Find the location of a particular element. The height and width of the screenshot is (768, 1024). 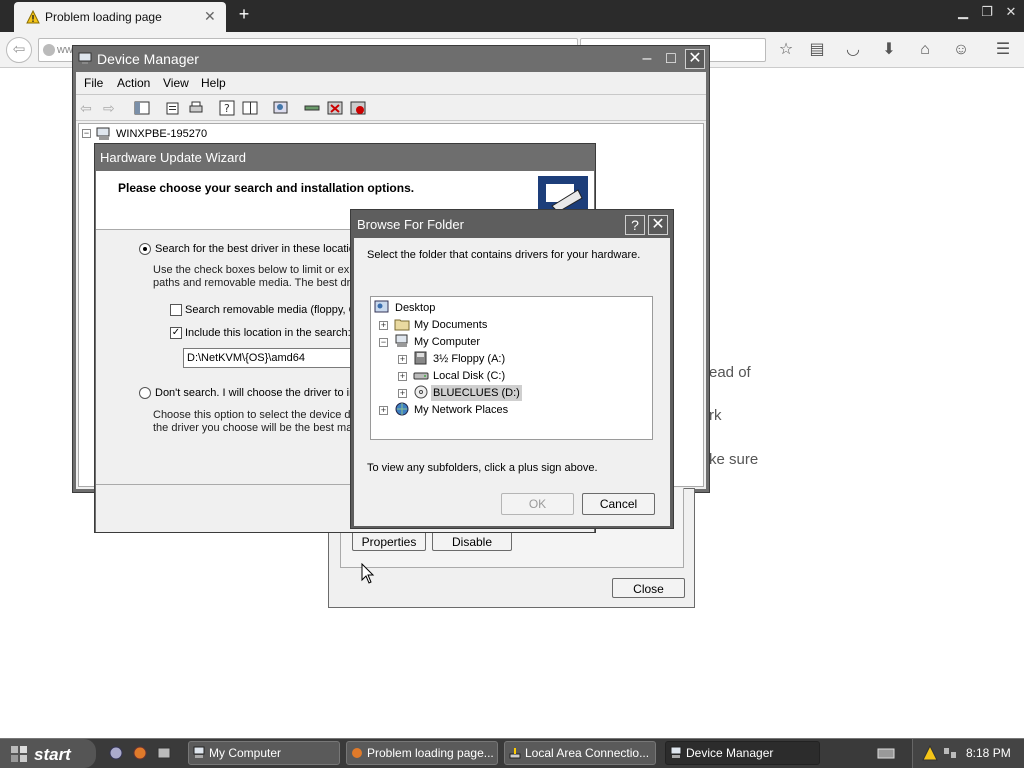

search-radio is located at coordinates (145, 249).